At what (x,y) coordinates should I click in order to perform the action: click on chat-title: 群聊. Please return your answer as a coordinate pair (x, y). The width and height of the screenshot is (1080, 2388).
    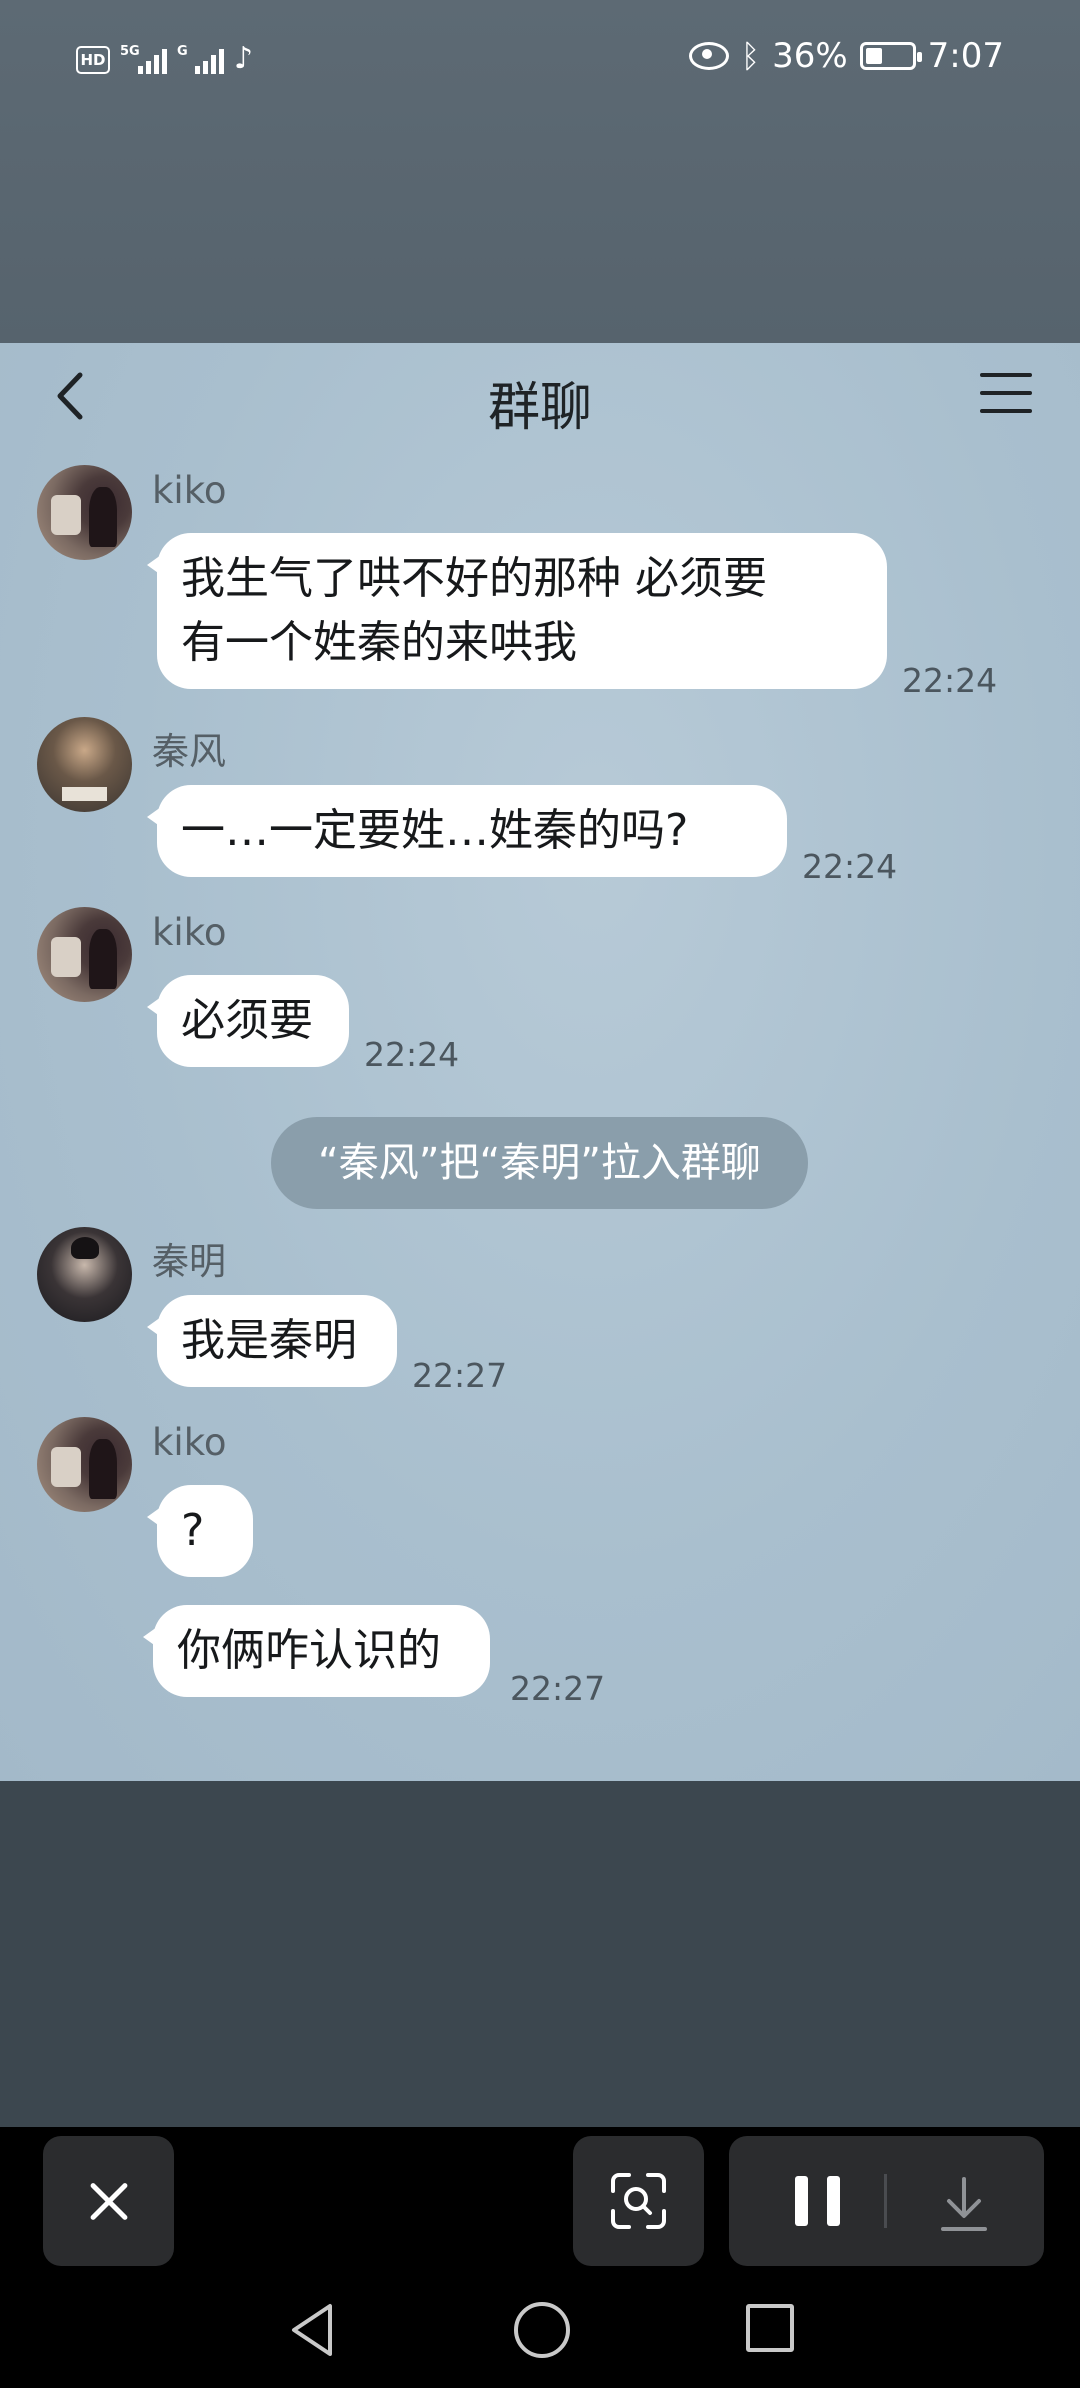
    Looking at the image, I should click on (539, 408).